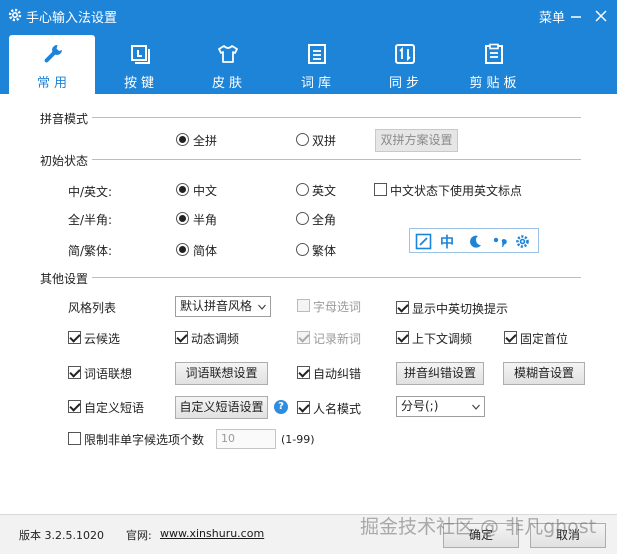  Describe the element at coordinates (90, 192) in the screenshot. I see `cn-en-label: 中/英文:` at that location.